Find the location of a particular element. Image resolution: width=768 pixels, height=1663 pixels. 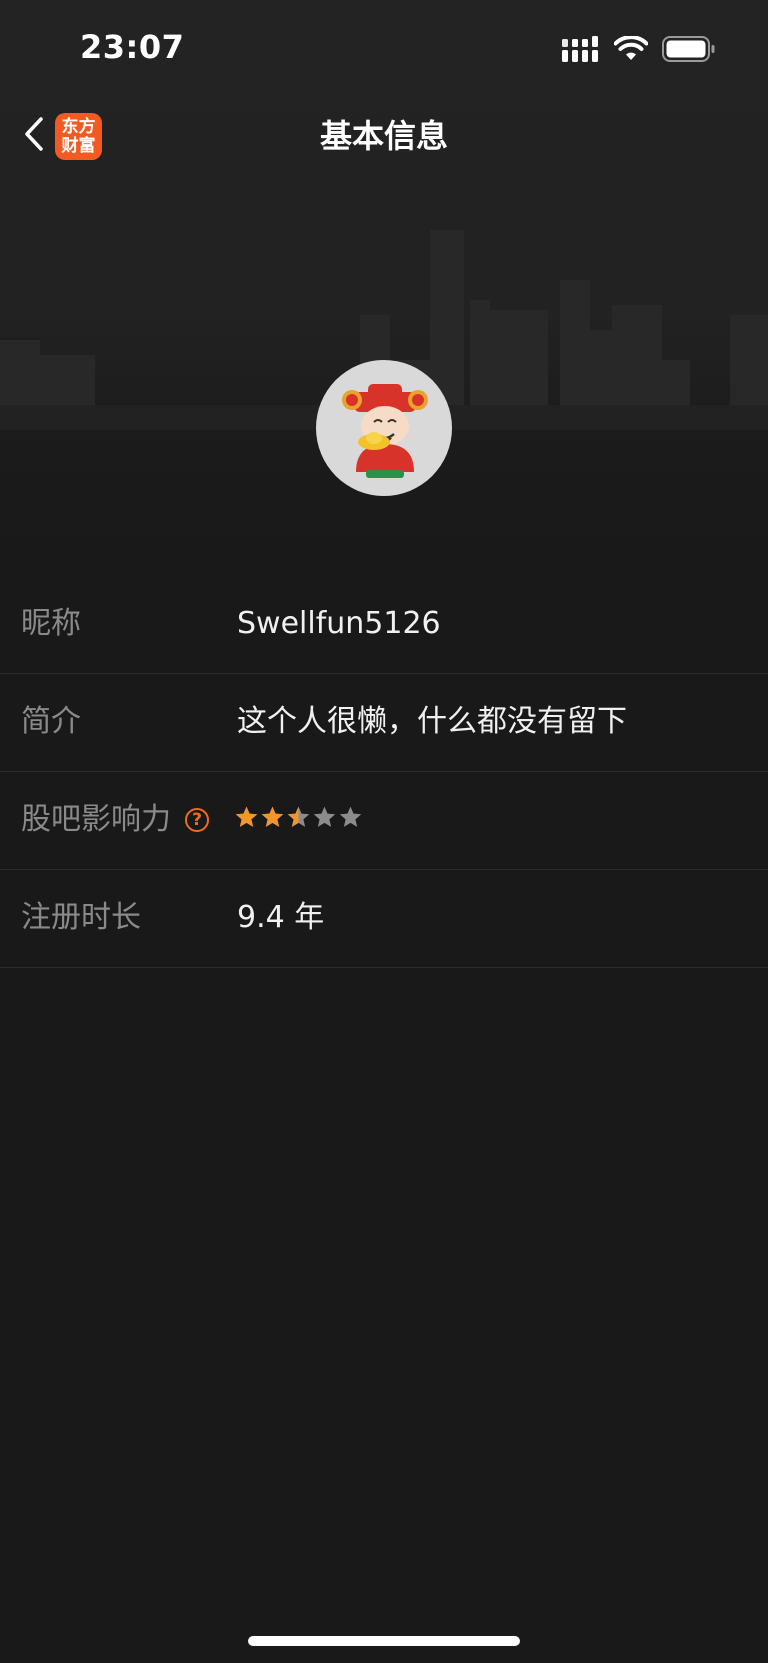

status-icons is located at coordinates (639, 50).